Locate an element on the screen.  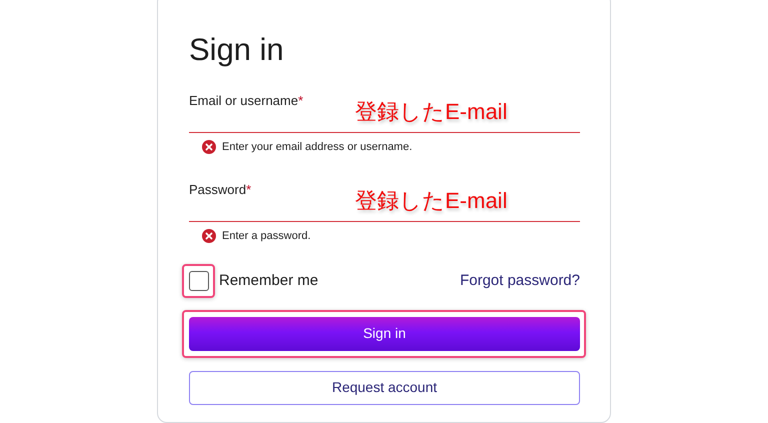
checkbox-label: Remember me is located at coordinates (268, 281).